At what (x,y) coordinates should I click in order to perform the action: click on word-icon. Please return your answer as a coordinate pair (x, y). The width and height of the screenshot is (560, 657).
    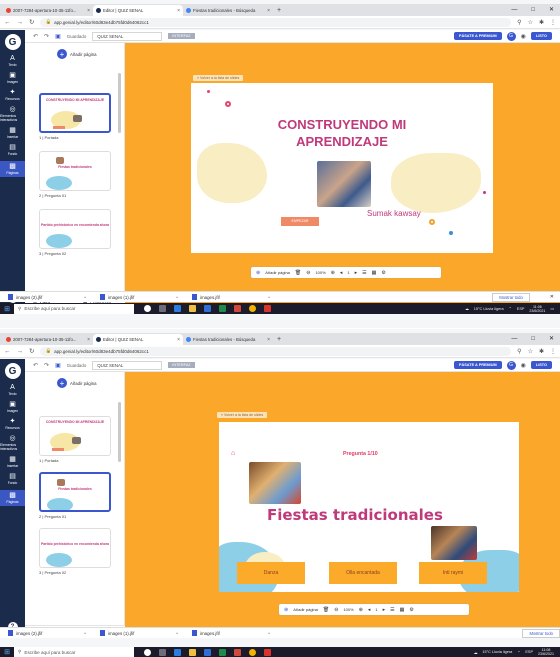
    Looking at the image, I should click on (207, 652).